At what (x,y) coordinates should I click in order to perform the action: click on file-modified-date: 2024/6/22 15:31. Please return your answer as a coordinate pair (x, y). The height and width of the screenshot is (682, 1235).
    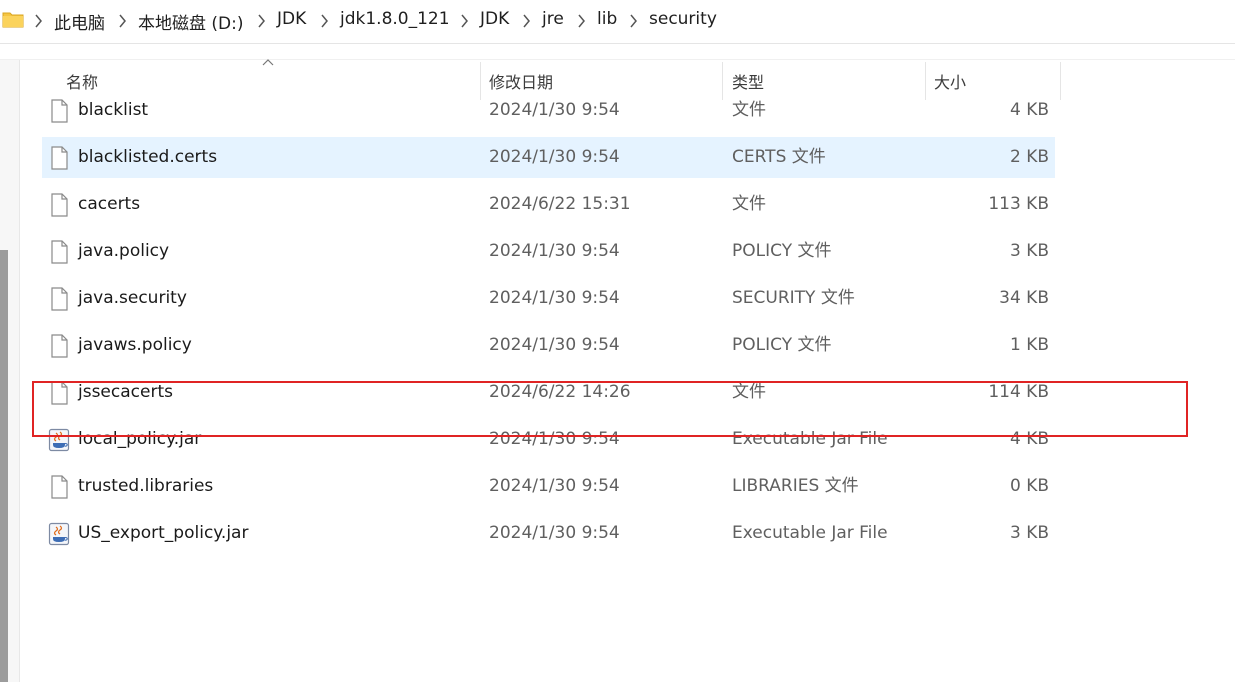
    Looking at the image, I should click on (560, 204).